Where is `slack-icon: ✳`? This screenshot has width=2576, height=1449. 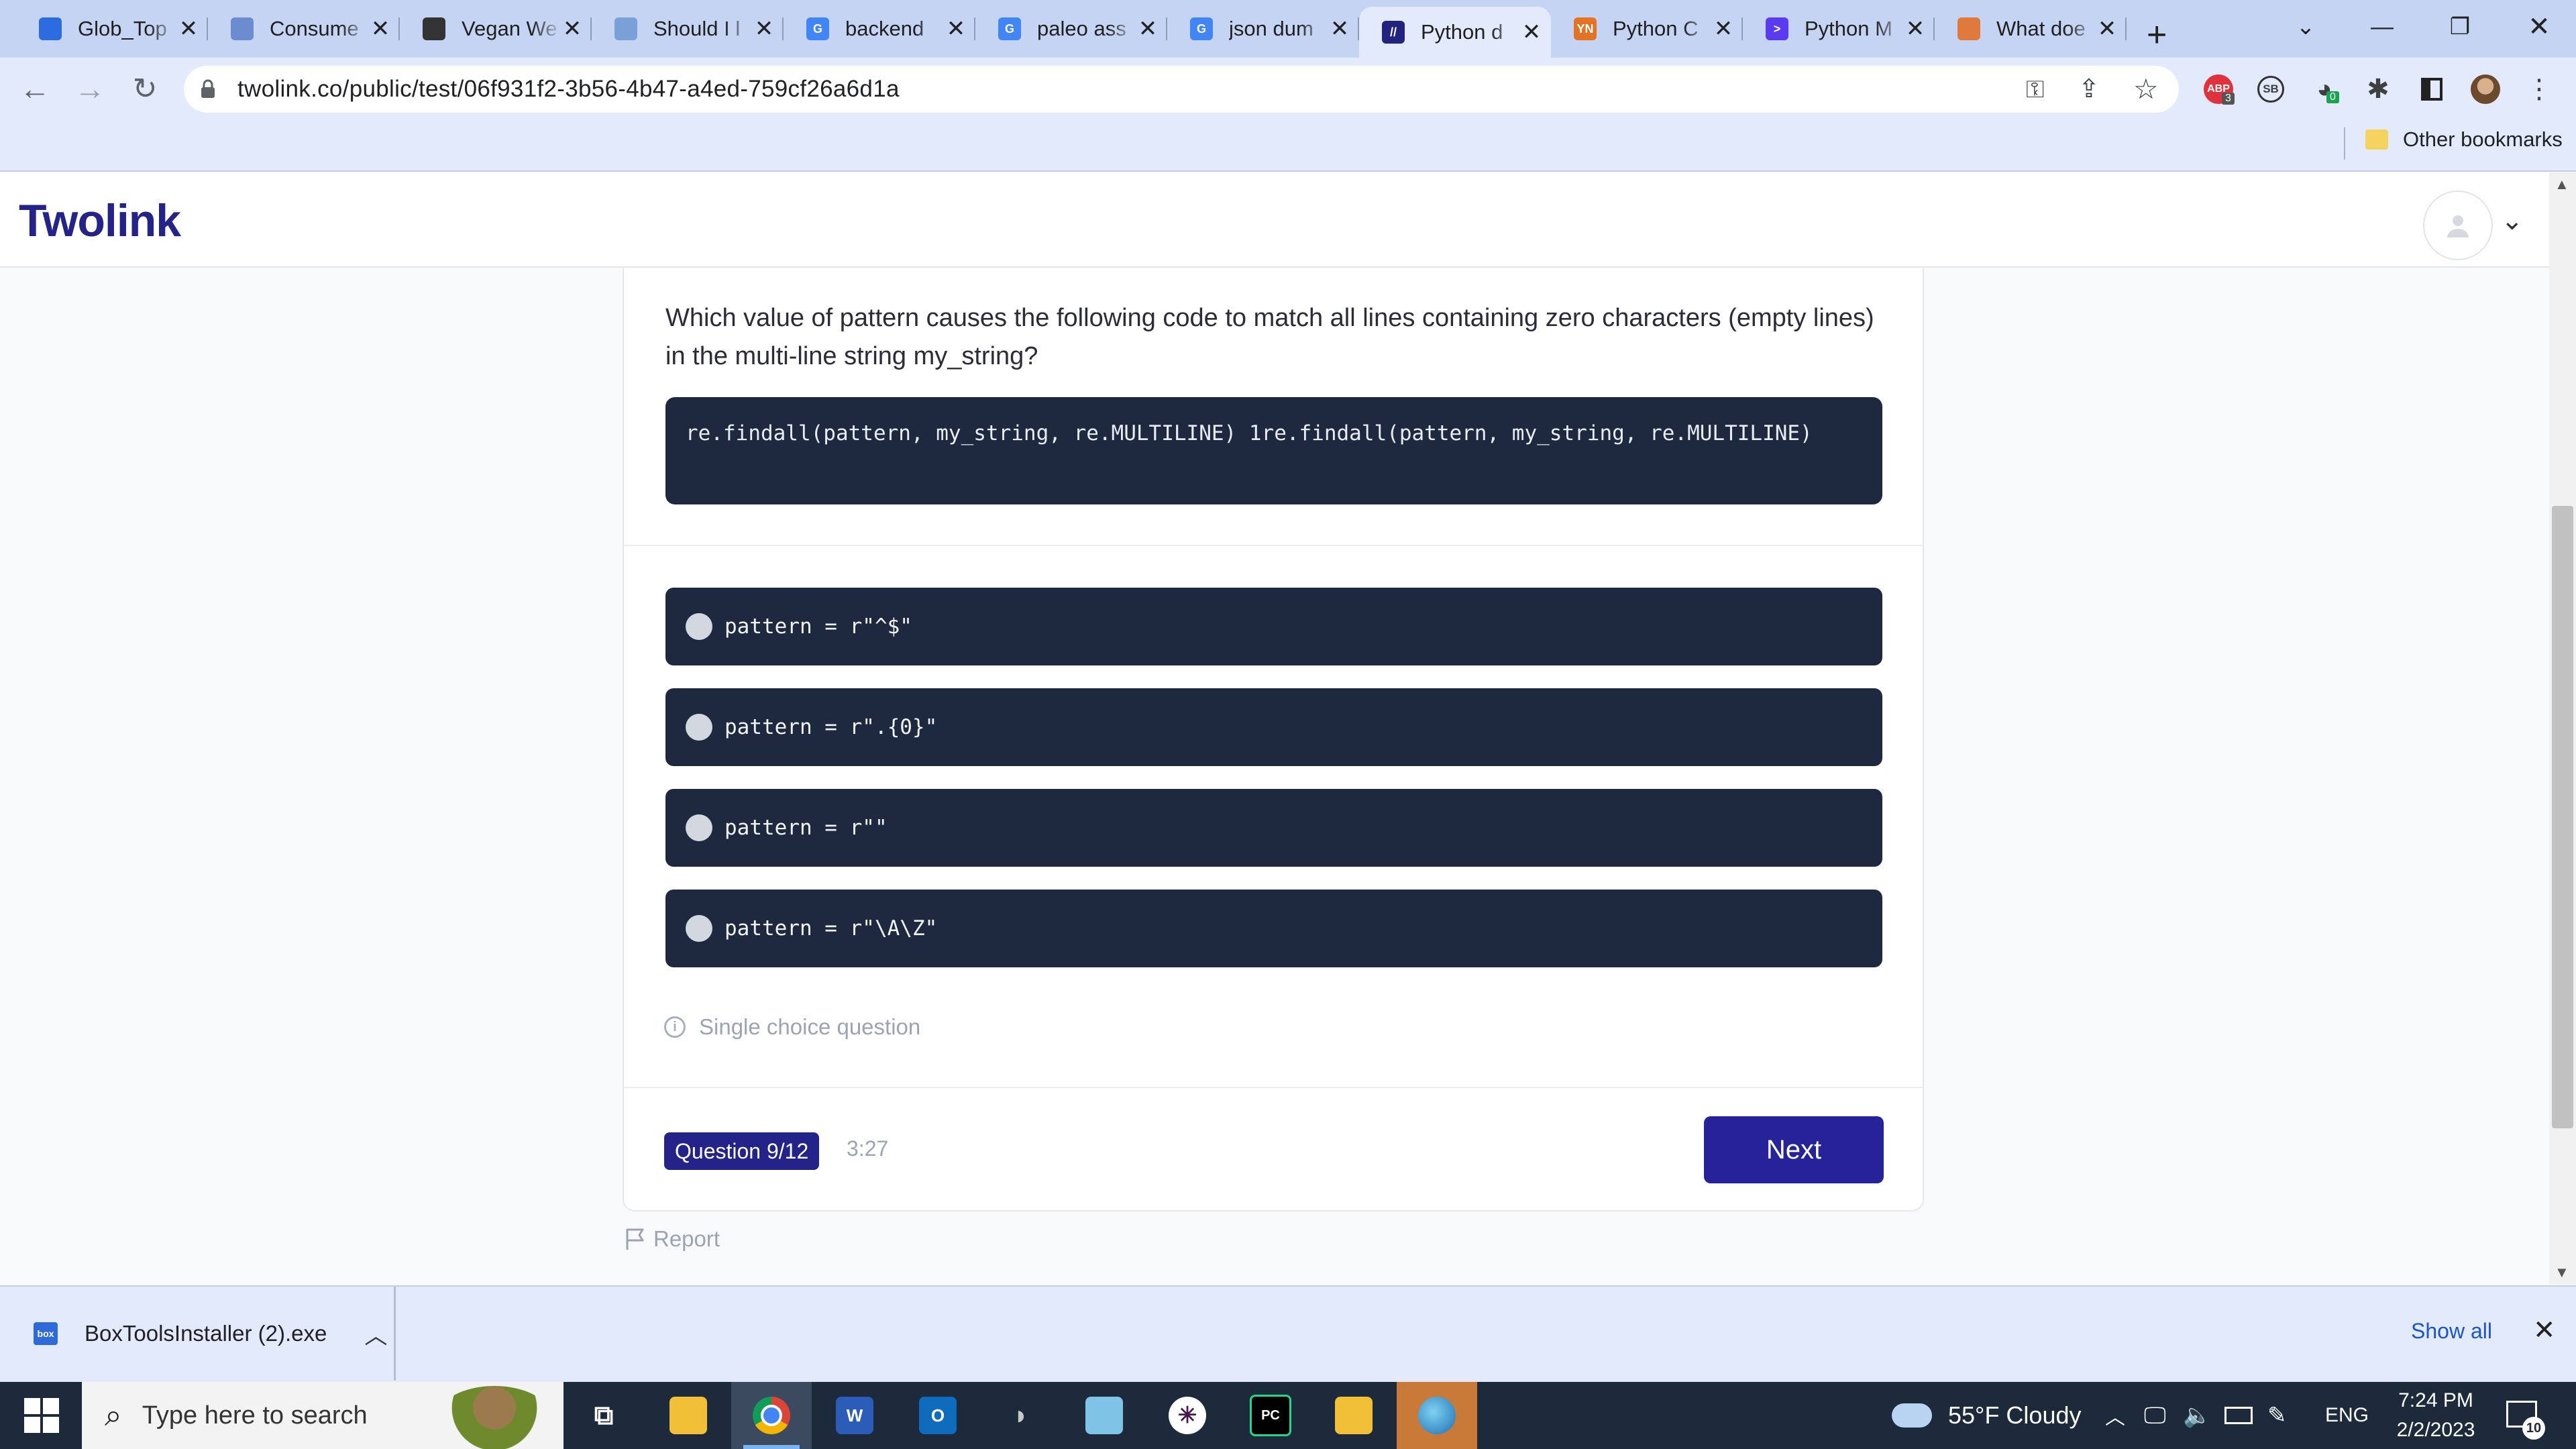
slack-icon: ✳ is located at coordinates (1187, 1415).